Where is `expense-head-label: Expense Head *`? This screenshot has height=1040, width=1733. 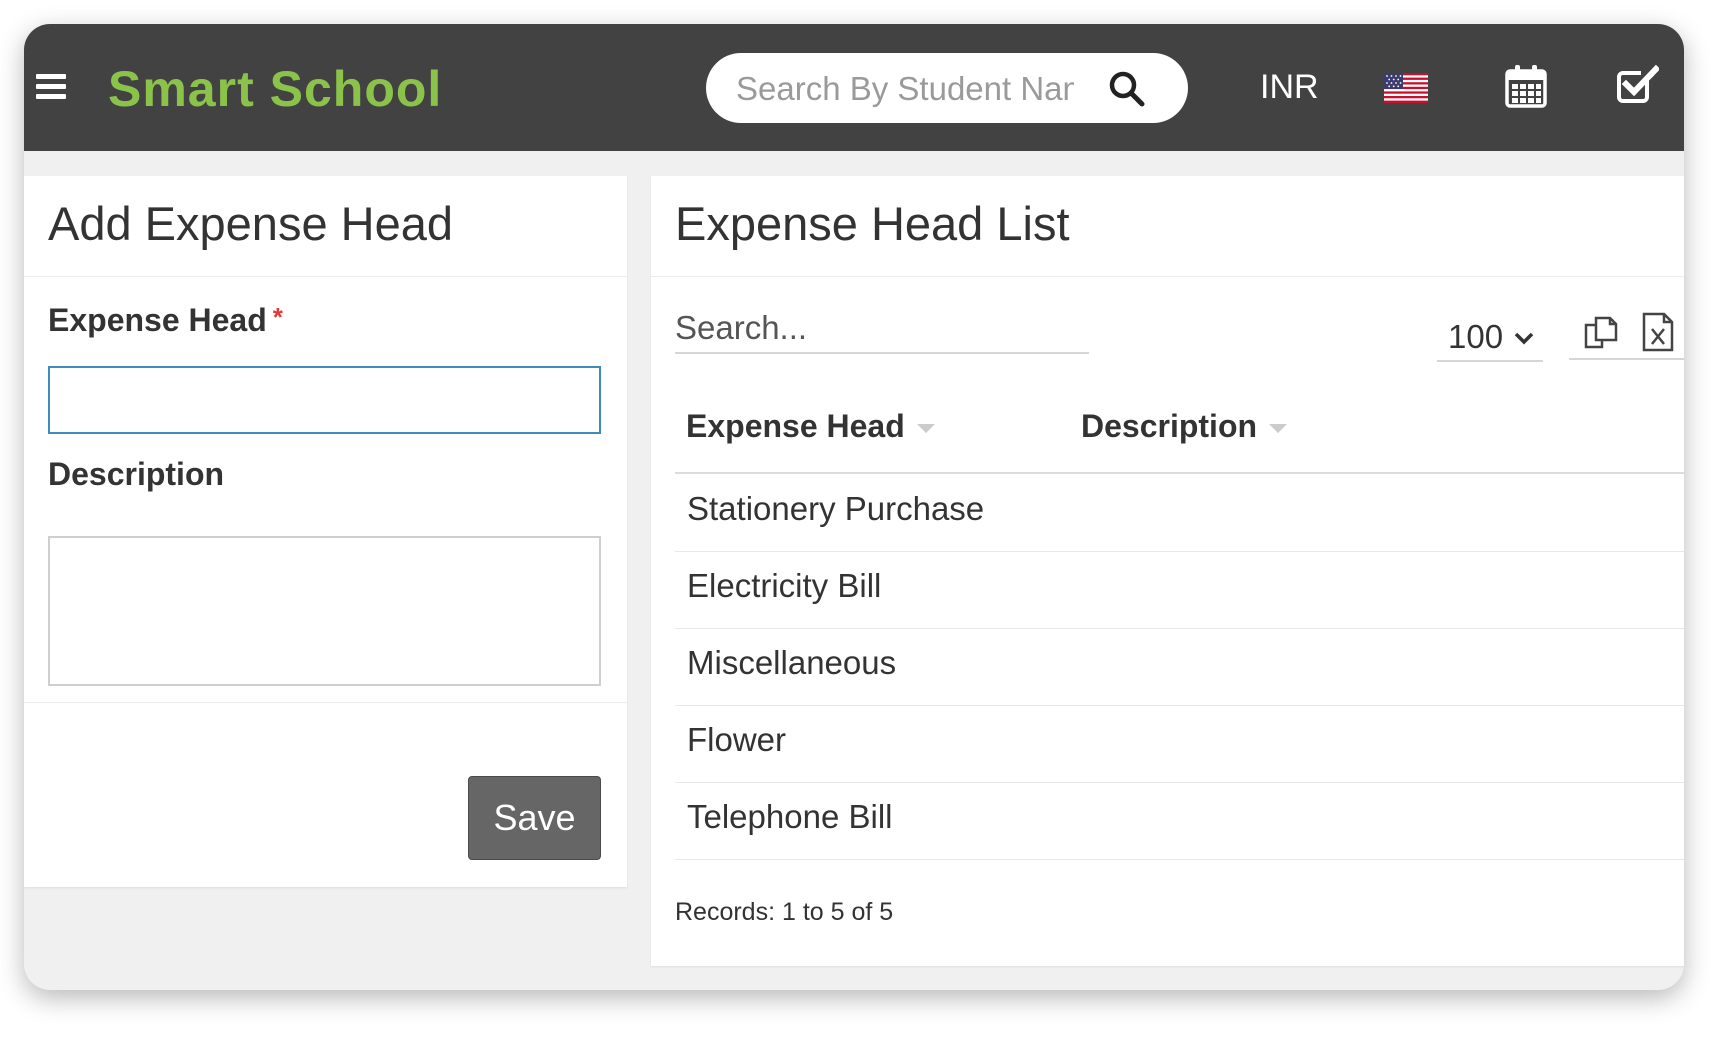 expense-head-label: Expense Head * is located at coordinates (165, 320).